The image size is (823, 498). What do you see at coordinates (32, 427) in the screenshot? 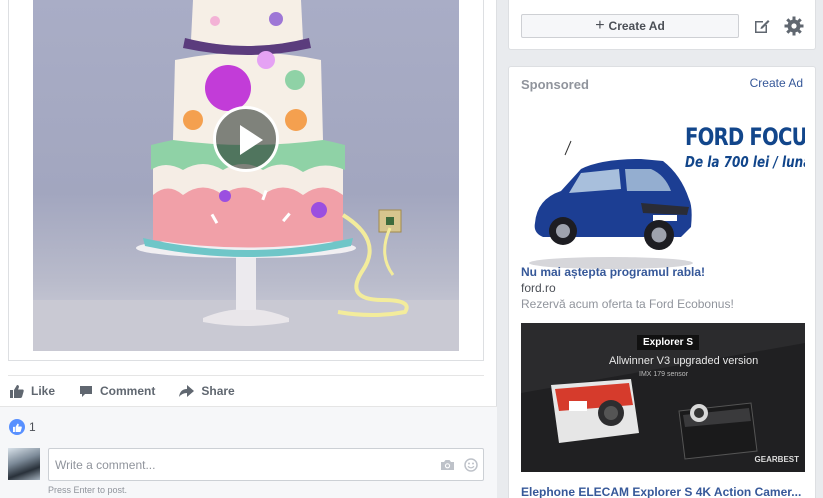
I see `reaction-count: 1` at bounding box center [32, 427].